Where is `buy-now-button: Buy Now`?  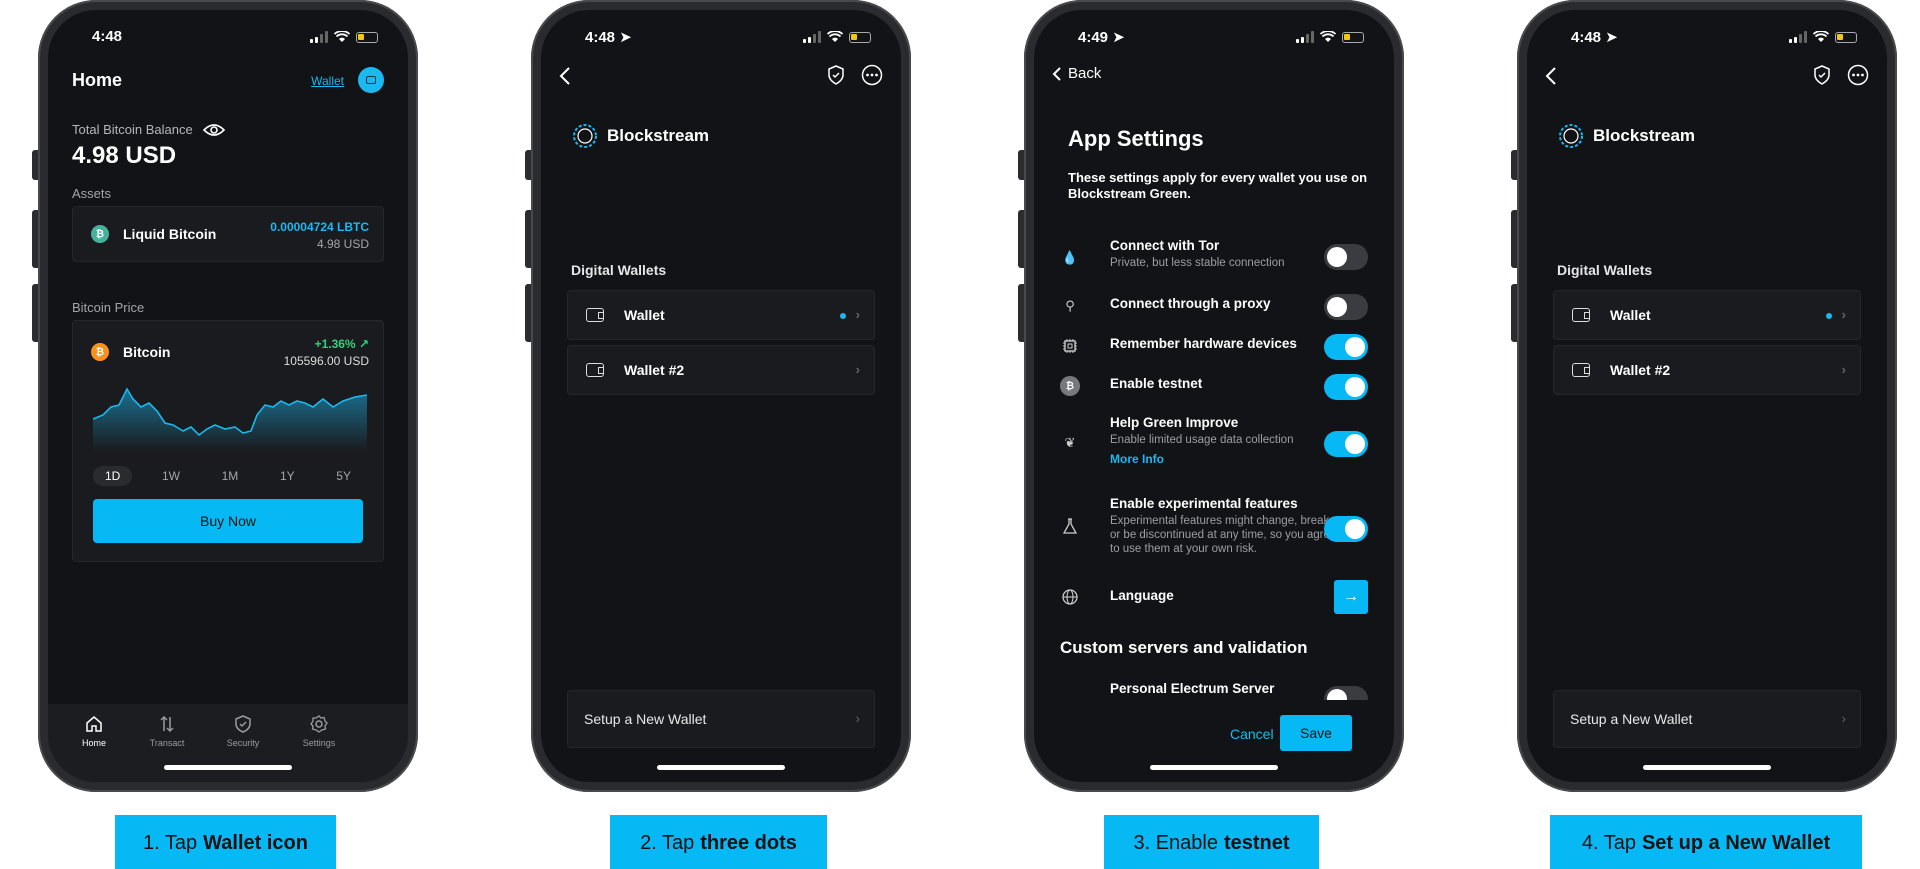
buy-now-button: Buy Now is located at coordinates (228, 521).